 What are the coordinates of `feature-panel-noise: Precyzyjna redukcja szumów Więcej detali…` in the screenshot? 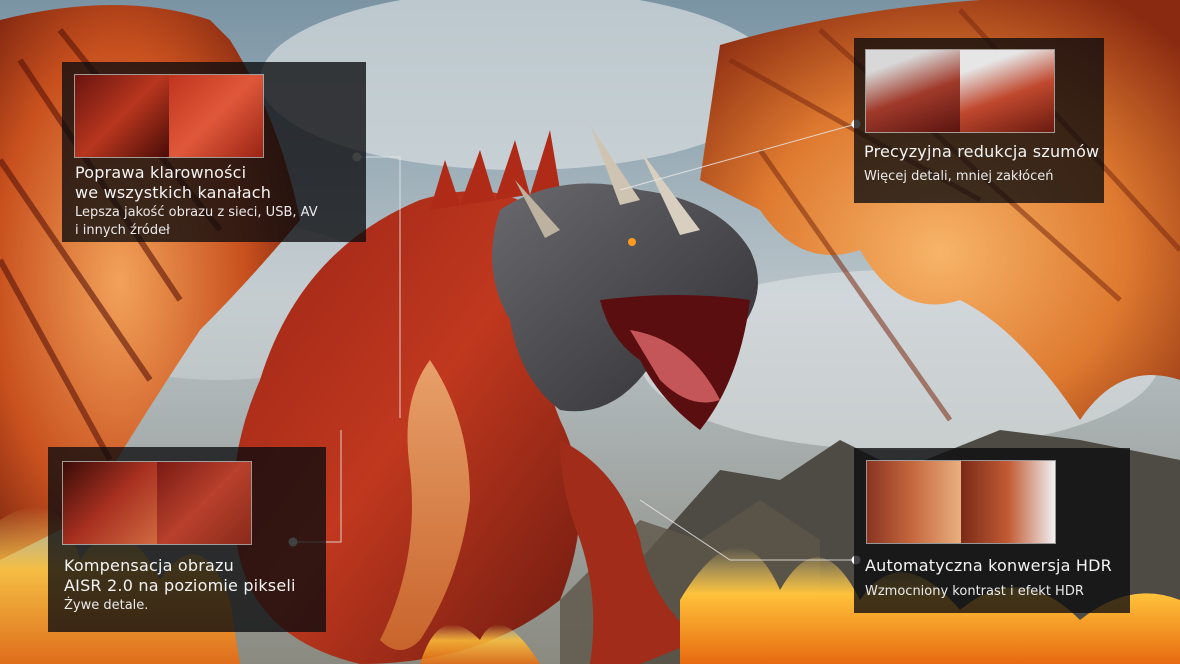 It's located at (979, 120).